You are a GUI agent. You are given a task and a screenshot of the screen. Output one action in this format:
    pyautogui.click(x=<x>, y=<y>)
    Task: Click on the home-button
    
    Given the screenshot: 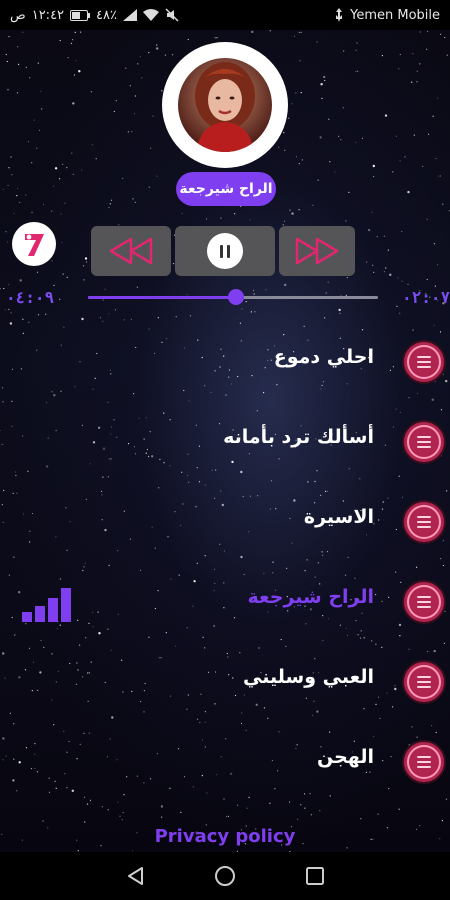 What is the action you would take?
    pyautogui.click(x=225, y=876)
    